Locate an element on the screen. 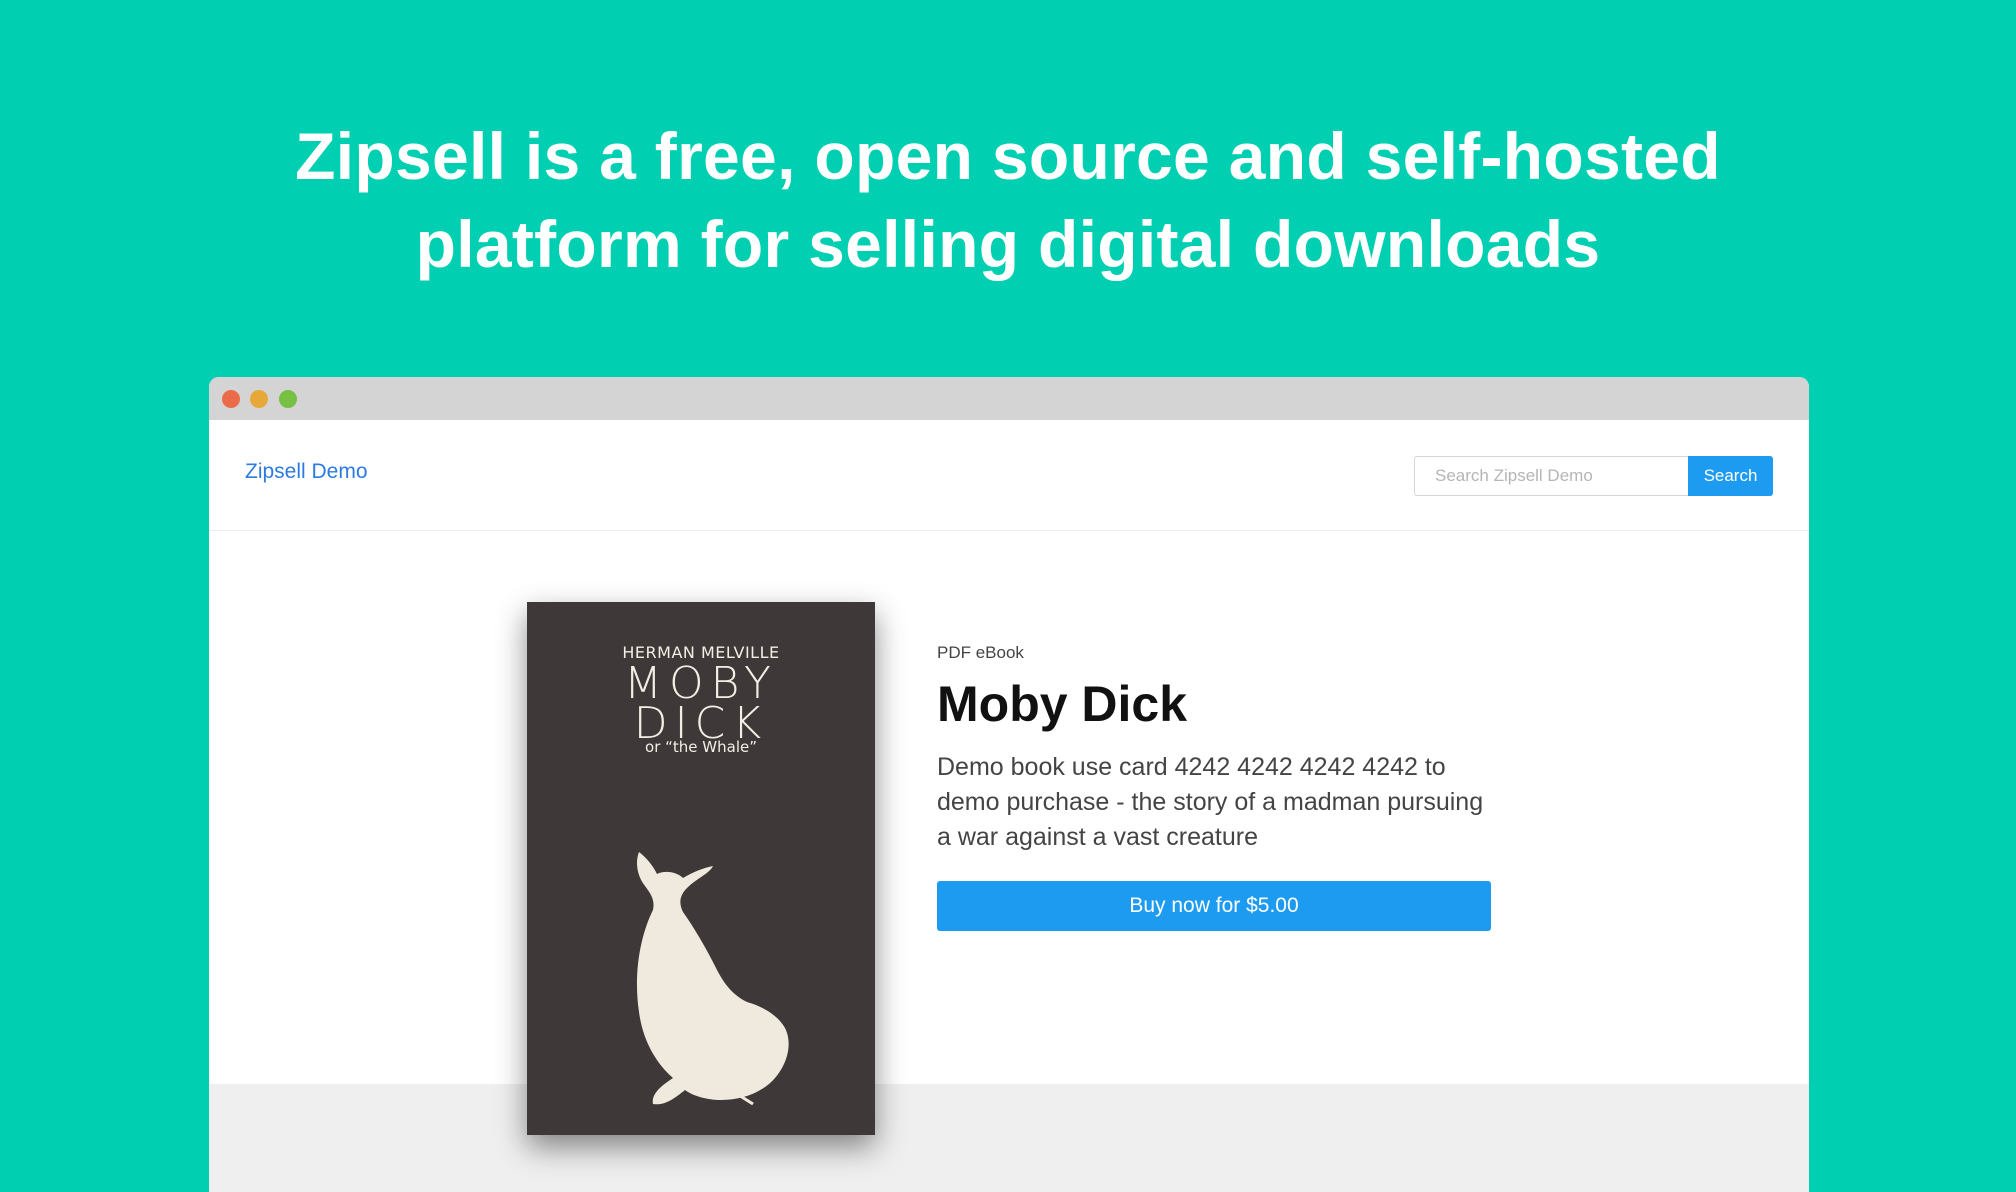 This screenshot has width=2016, height=1192. cover-subtitle: or “the Whale” is located at coordinates (701, 747).